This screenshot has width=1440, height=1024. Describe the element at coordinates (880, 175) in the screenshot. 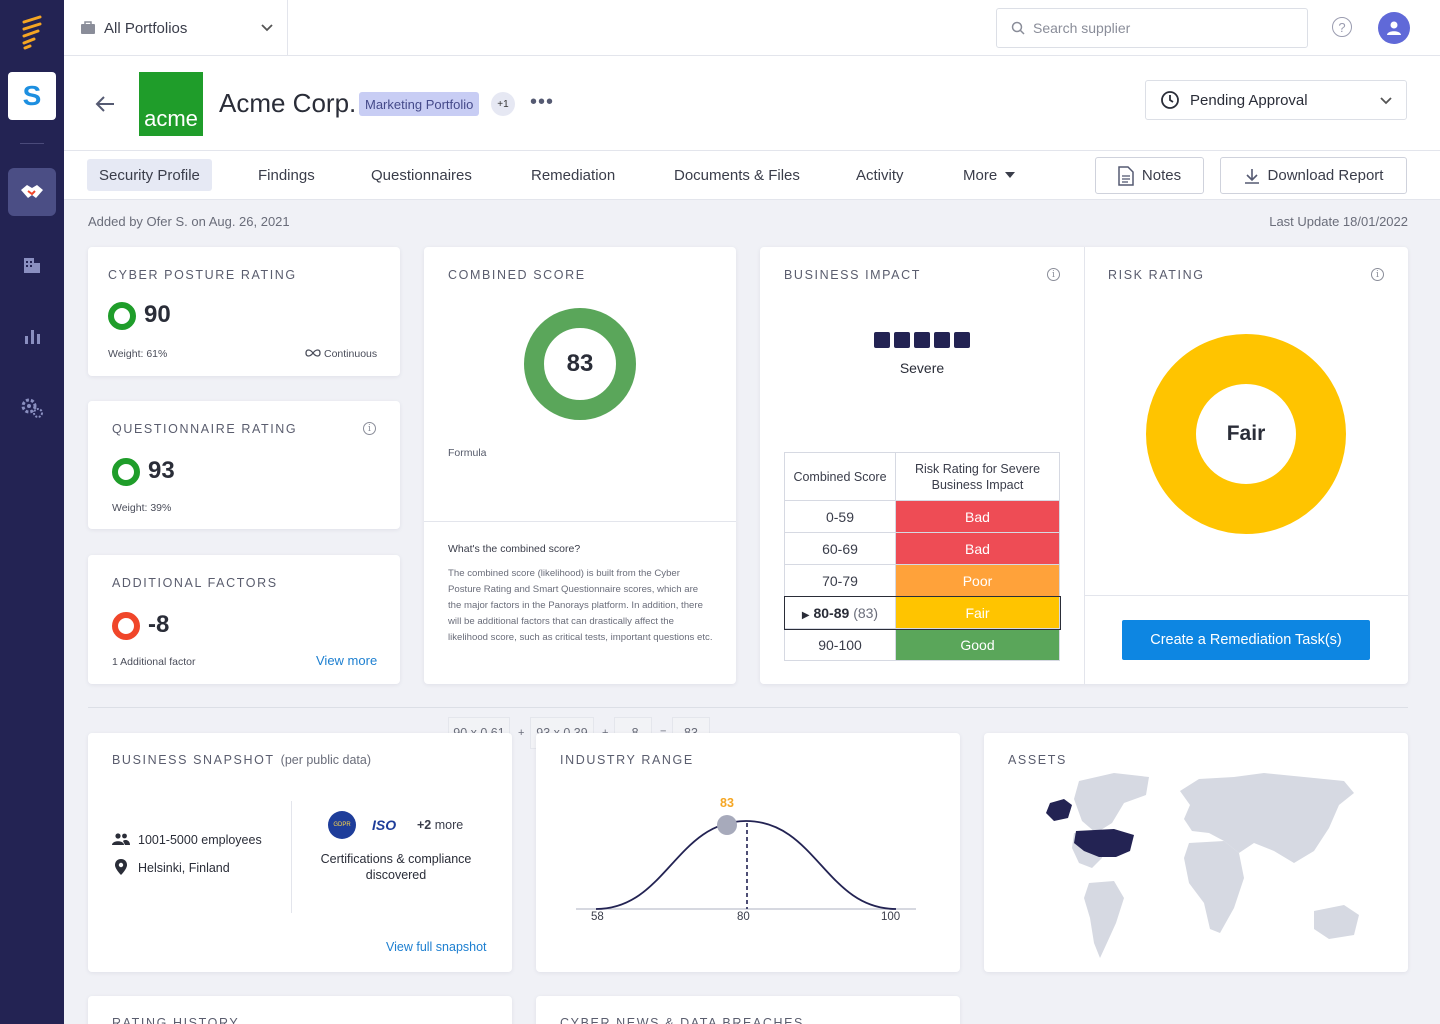

I see `tab-activity: Activity` at that location.